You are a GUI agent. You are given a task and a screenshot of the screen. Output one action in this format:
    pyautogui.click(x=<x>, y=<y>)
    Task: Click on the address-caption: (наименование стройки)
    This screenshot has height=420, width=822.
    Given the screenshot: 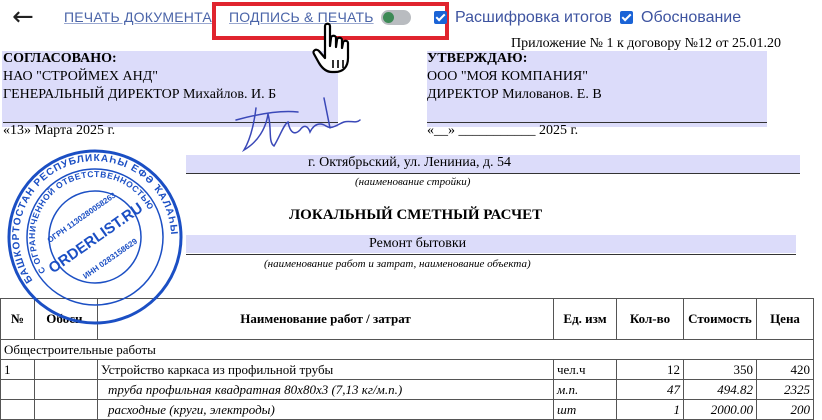 What is the action you would take?
    pyautogui.click(x=413, y=182)
    